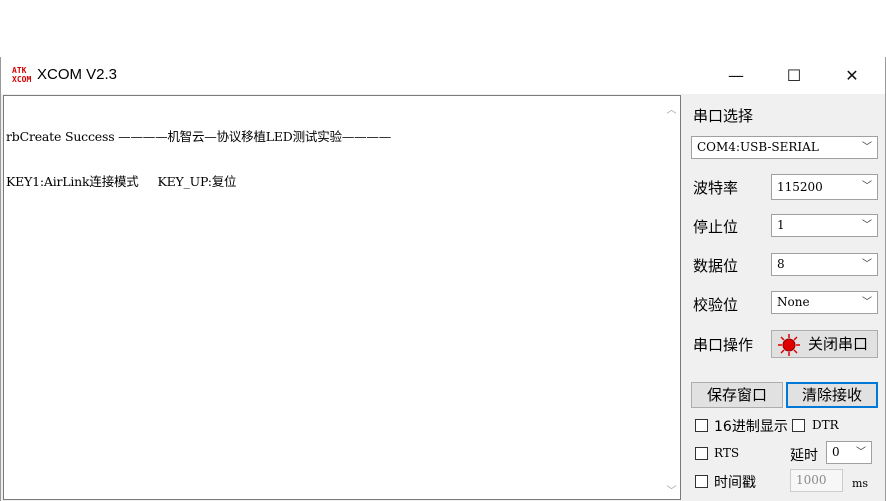 This screenshot has height=501, width=886. I want to click on delay-select: 0 ﹀, so click(849, 452).